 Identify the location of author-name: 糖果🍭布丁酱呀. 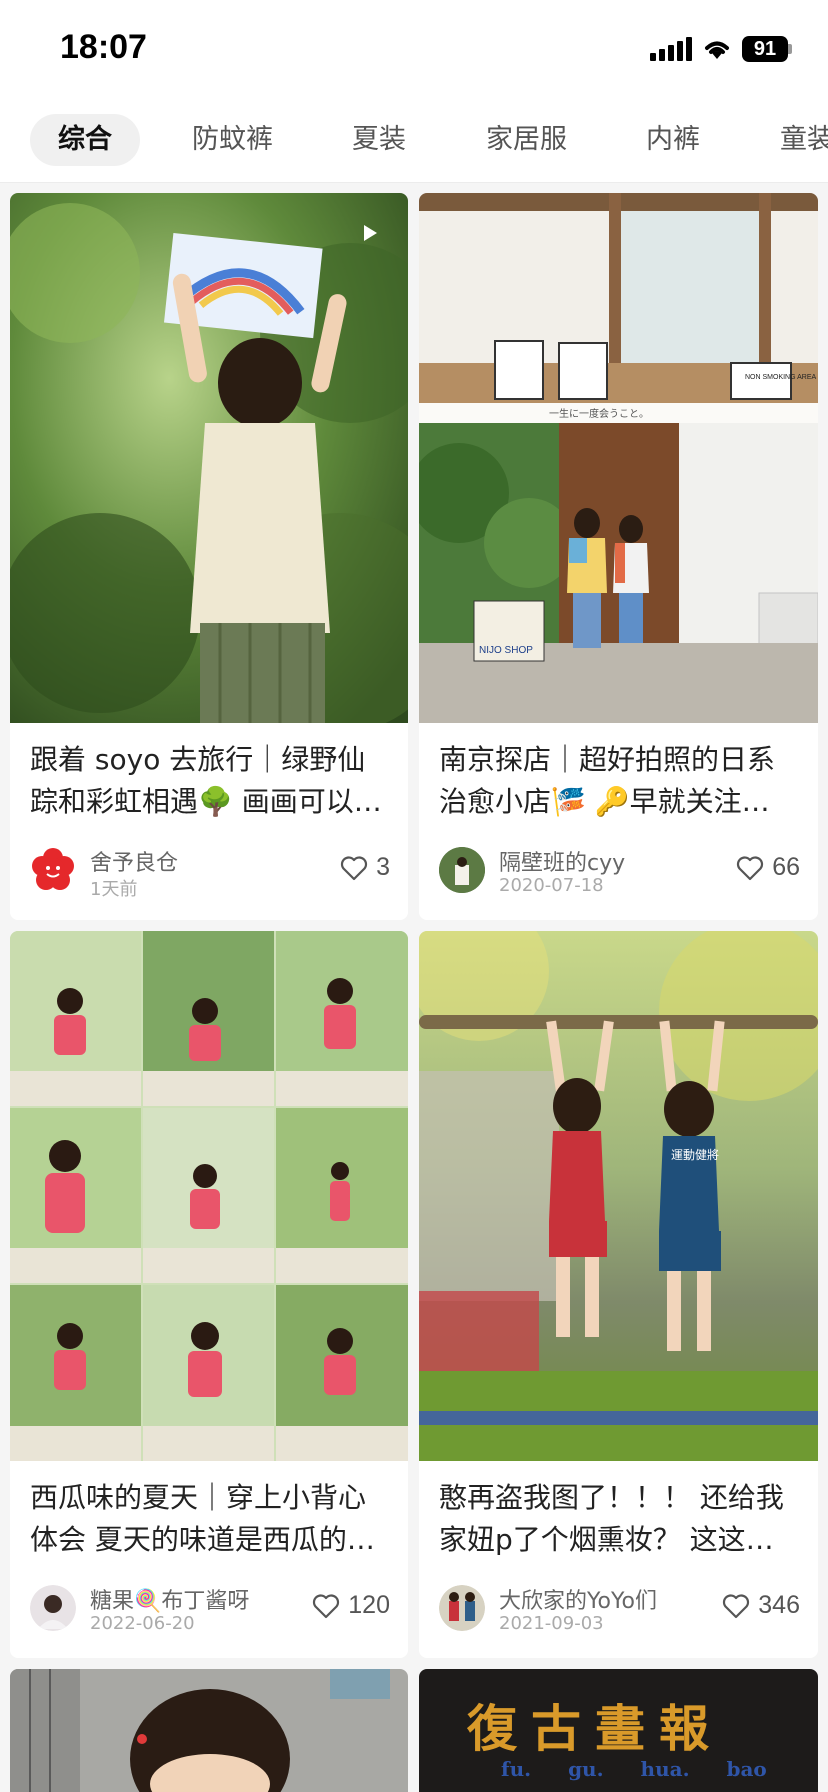
(169, 1599).